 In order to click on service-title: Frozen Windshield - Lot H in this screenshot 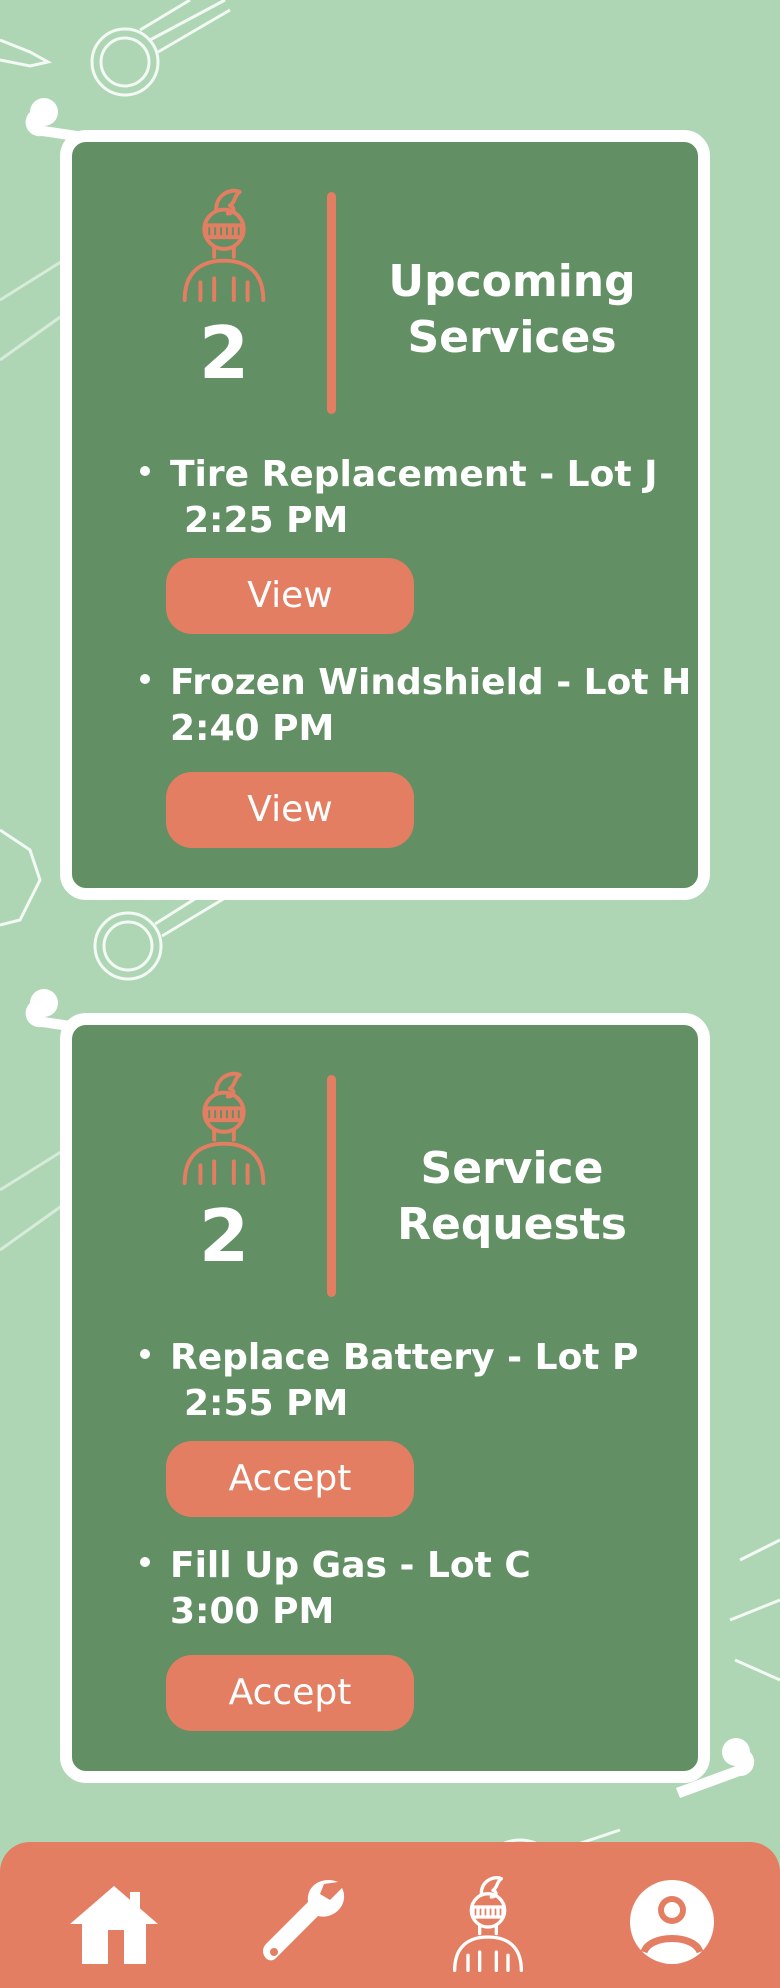, I will do `click(431, 682)`.